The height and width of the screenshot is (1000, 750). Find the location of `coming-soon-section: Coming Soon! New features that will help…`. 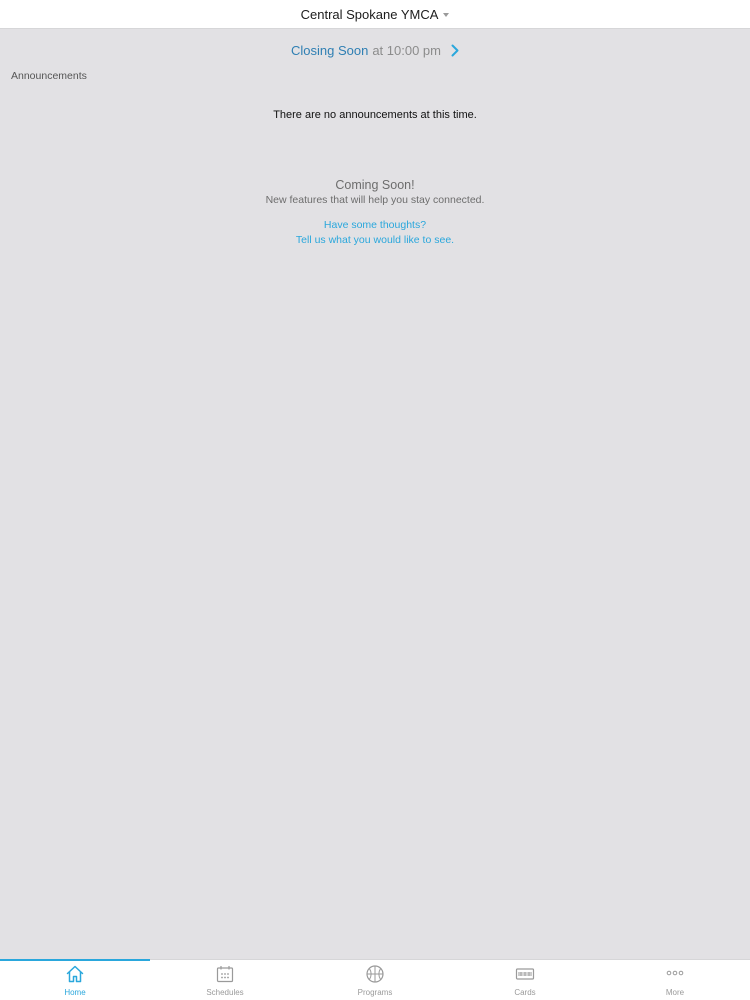

coming-soon-section: Coming Soon! New features that will help… is located at coordinates (375, 212).